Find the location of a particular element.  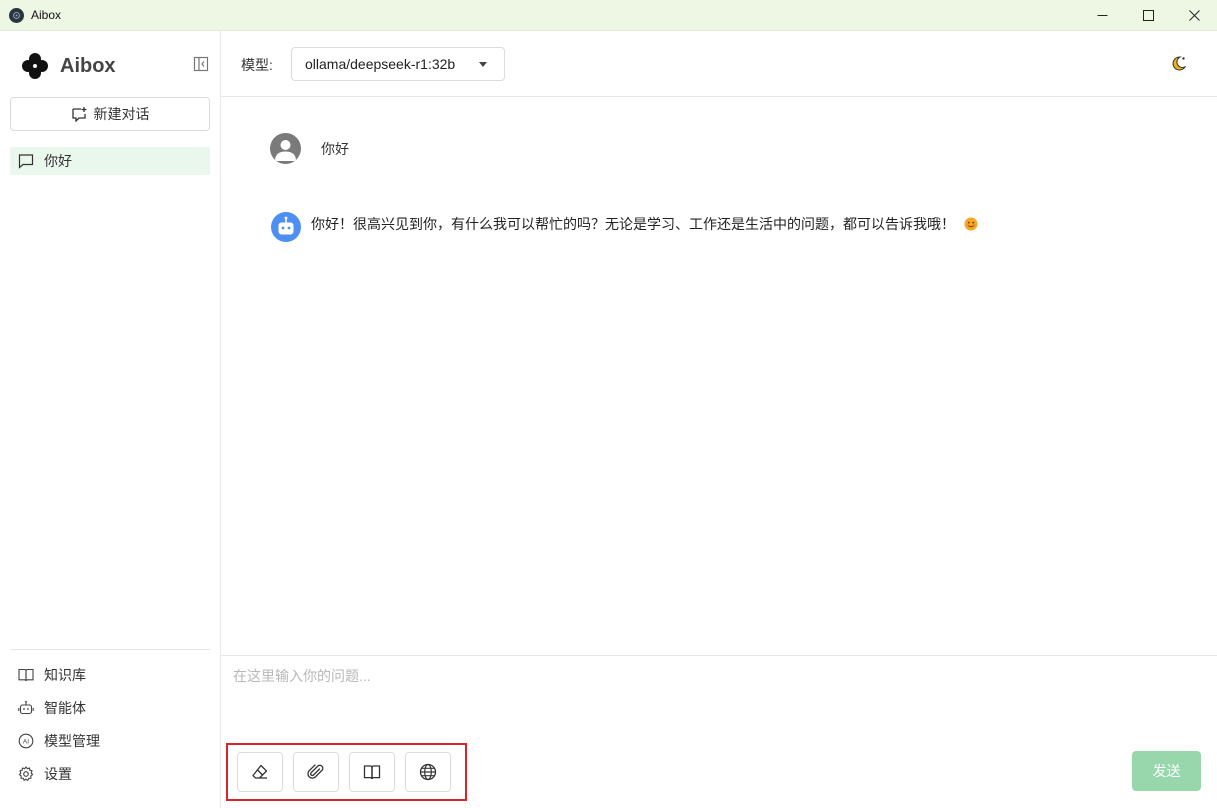

top-bar: 模型: ollama/deepseek-r1:32b is located at coordinates (719, 64).